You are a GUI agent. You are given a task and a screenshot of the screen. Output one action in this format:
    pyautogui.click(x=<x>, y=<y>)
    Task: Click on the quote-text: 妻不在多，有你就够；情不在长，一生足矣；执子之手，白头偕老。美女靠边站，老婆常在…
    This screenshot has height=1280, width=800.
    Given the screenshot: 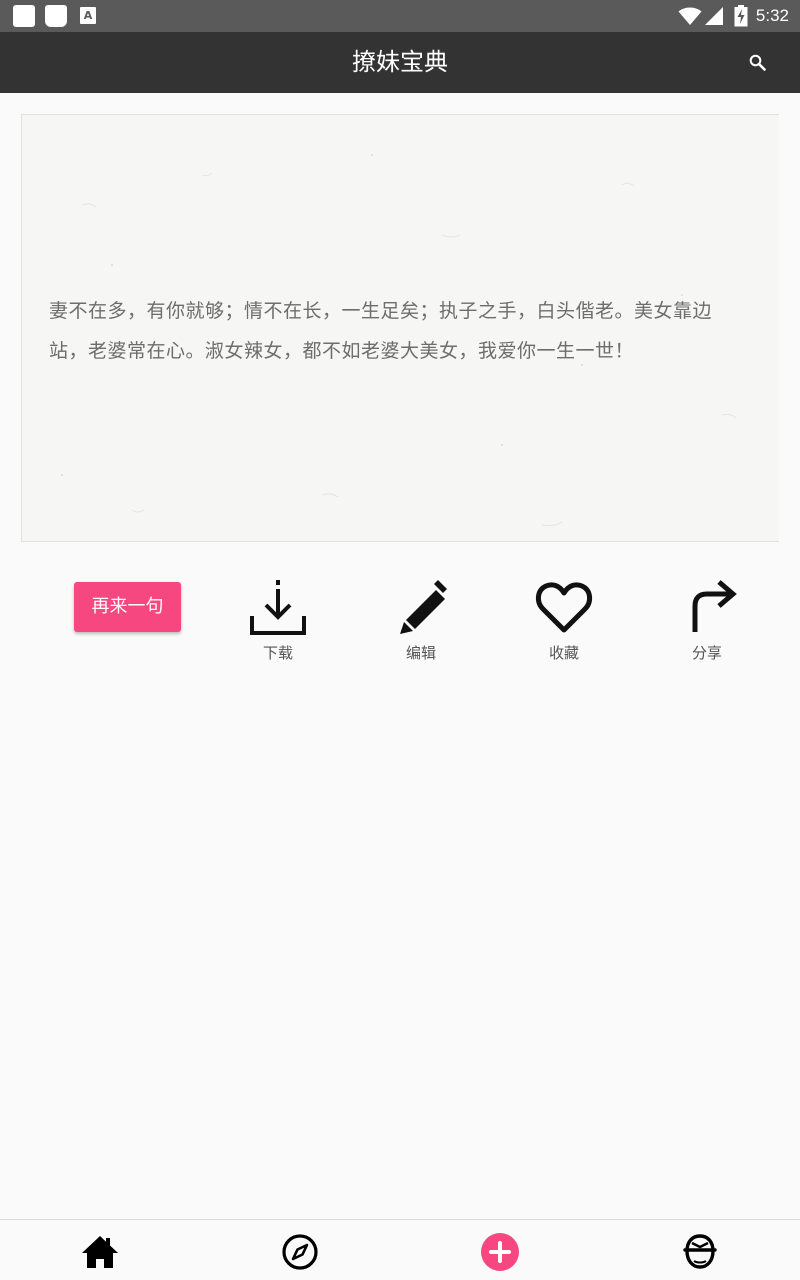 What is the action you would take?
    pyautogui.click(x=381, y=331)
    